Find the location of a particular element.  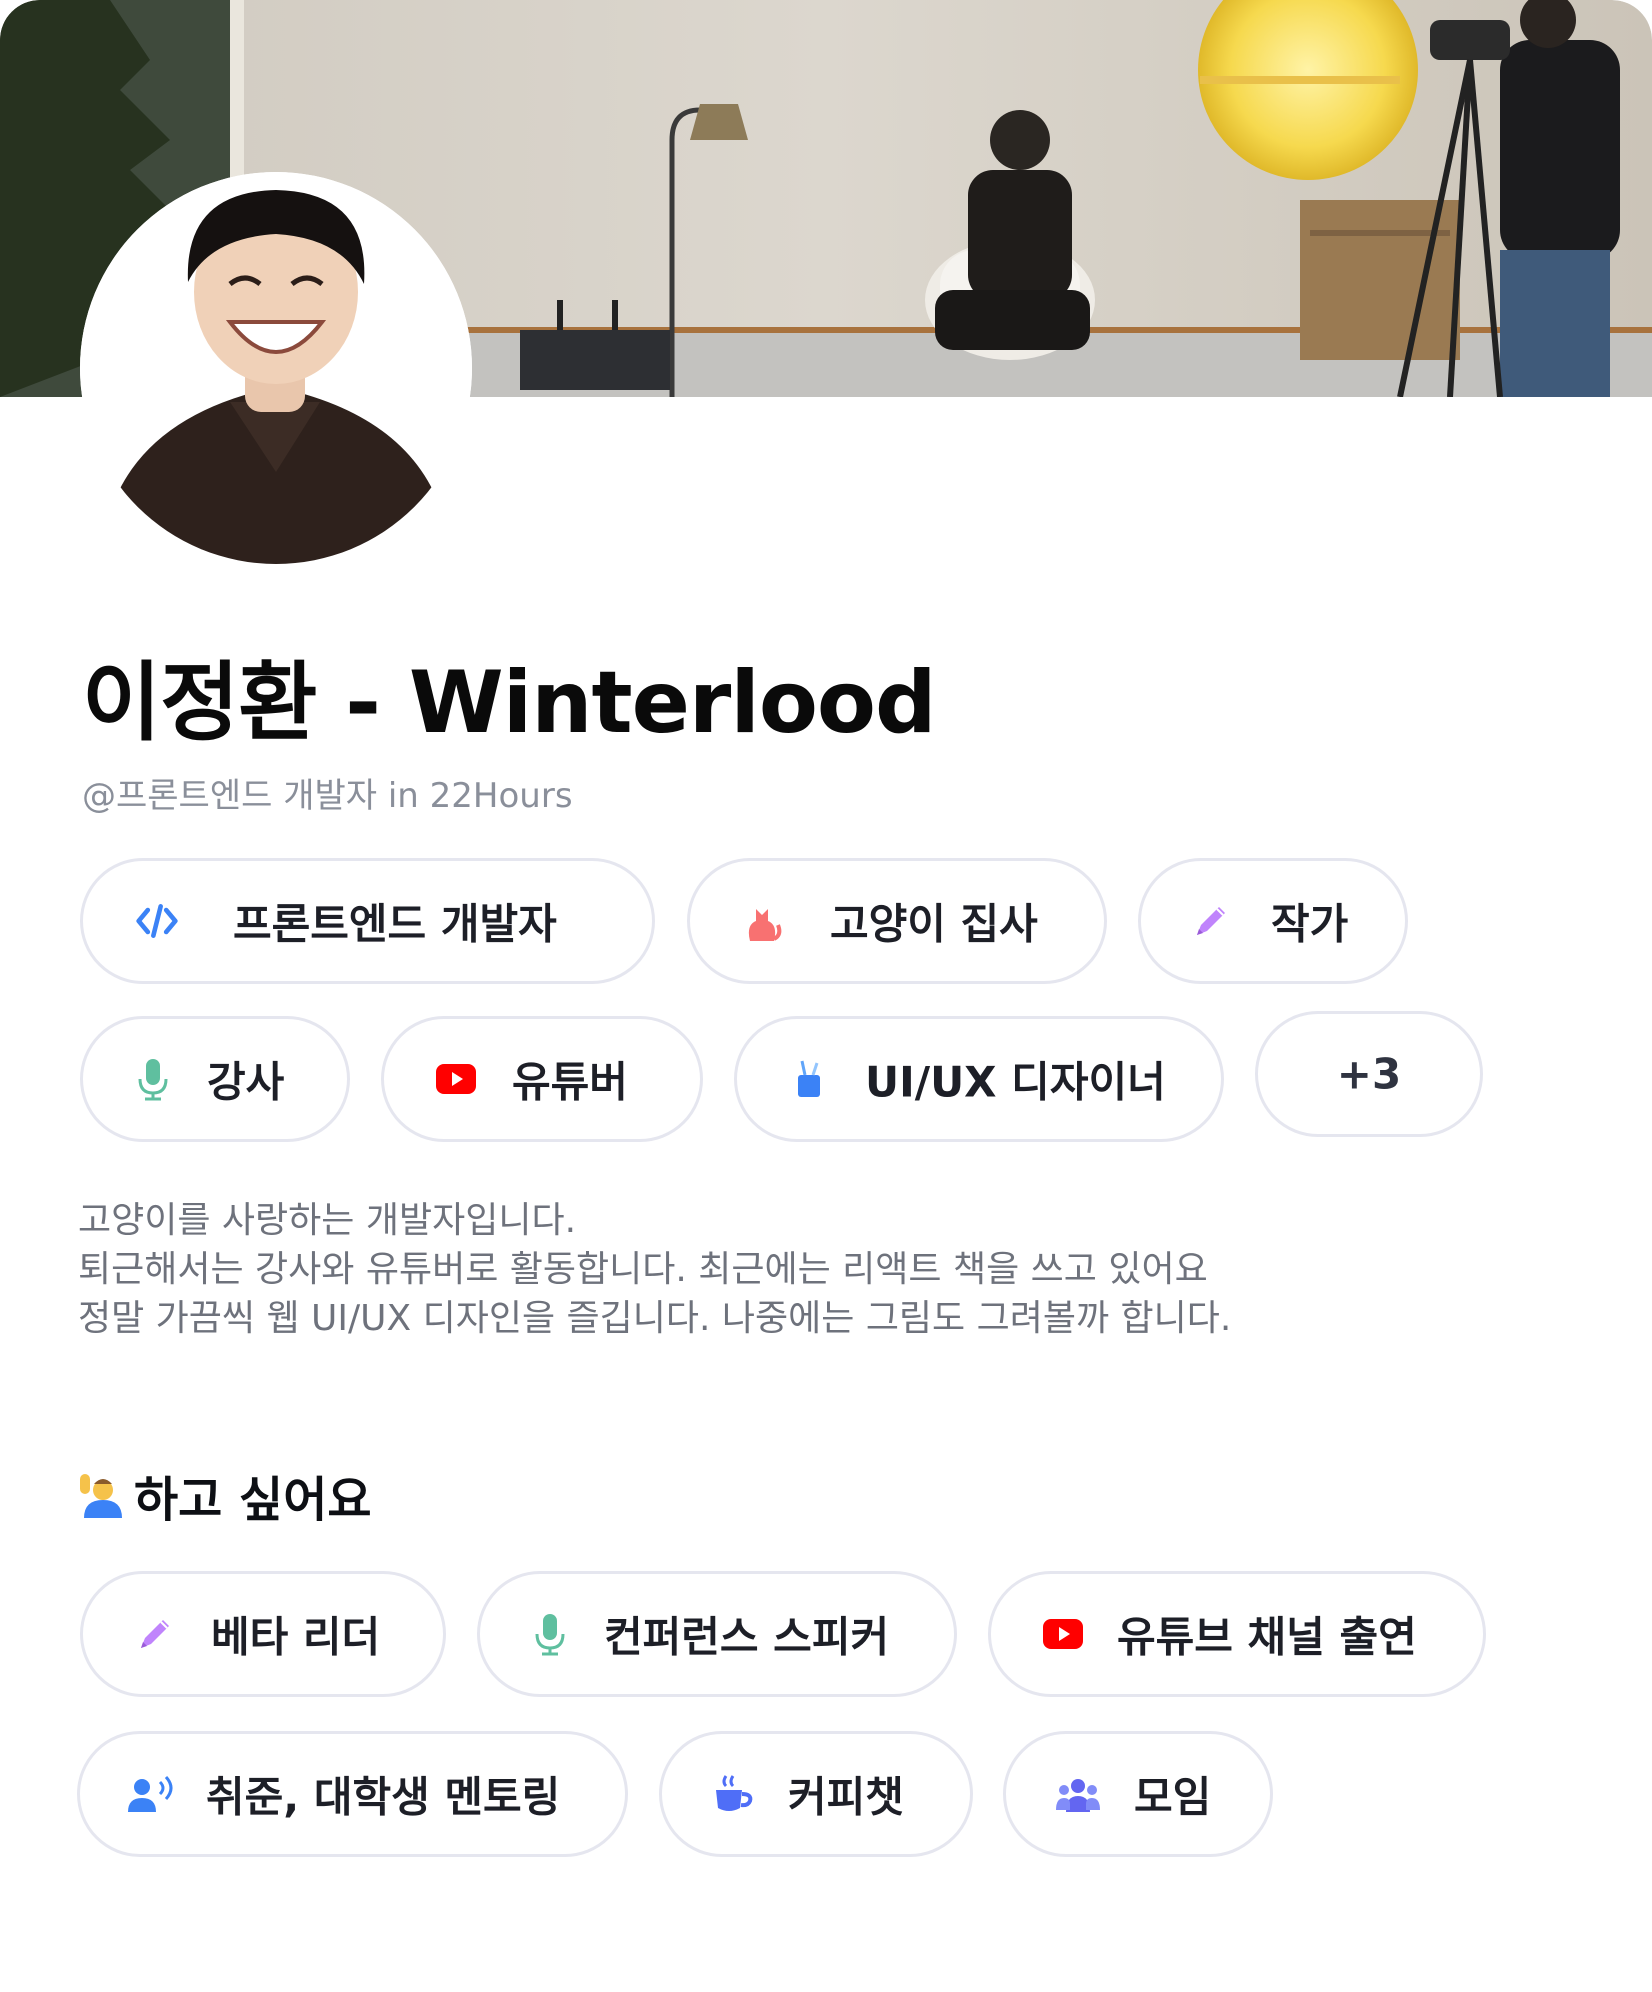

want-section-title: 하고 싶어요 is located at coordinates (224, 1495).